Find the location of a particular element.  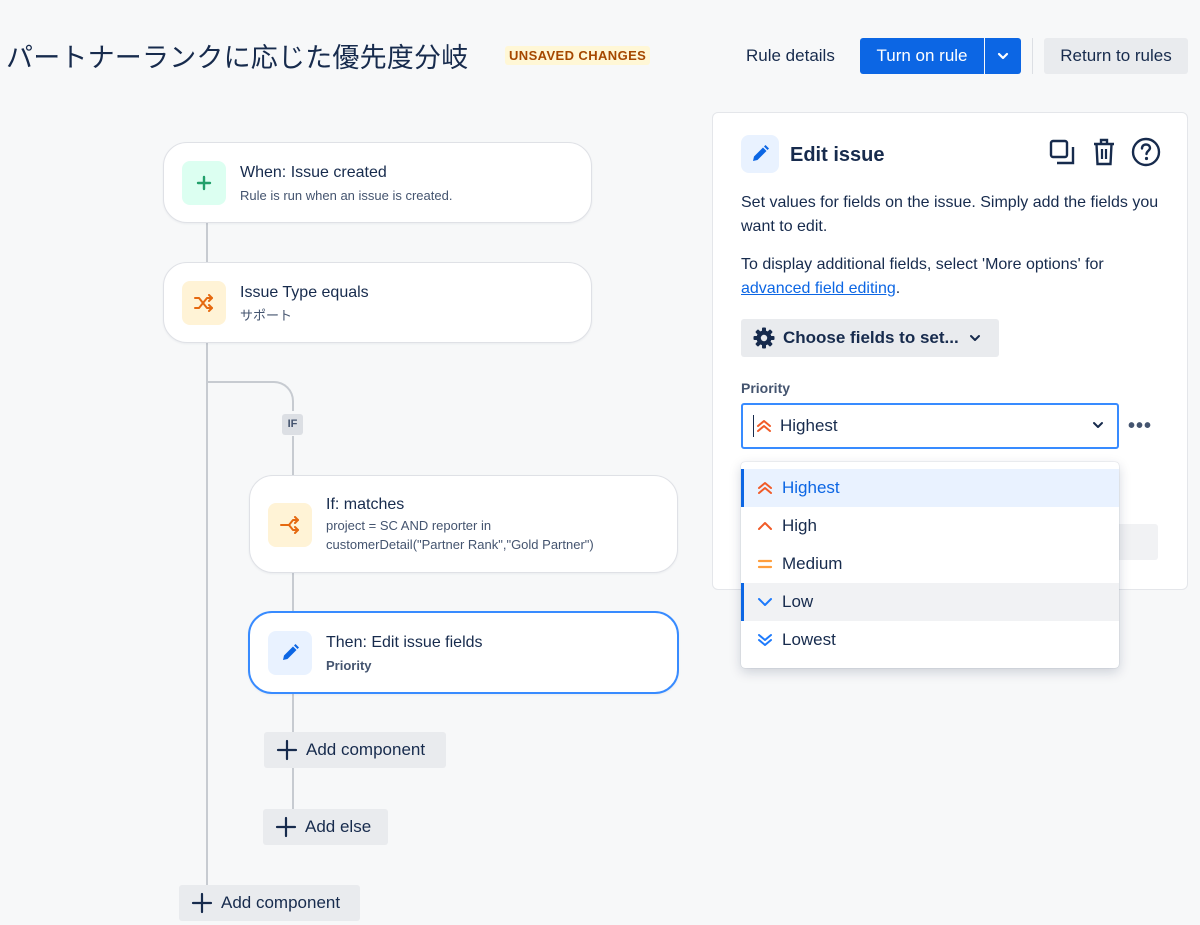

connector-branch-curve is located at coordinates (250, 396).